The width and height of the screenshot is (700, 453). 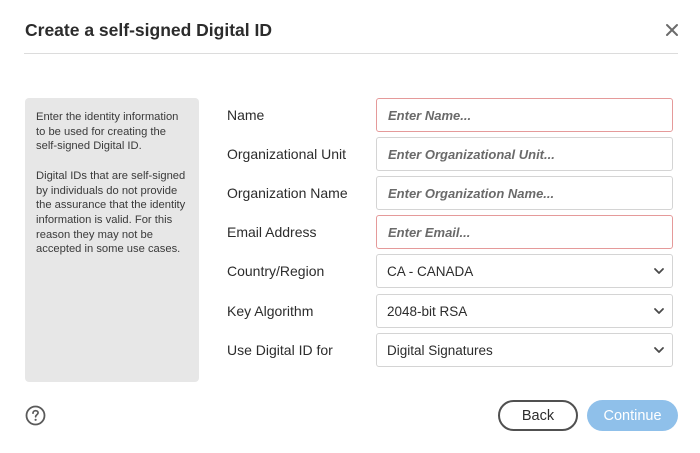 I want to click on country-label: Country/Region, so click(x=276, y=271).